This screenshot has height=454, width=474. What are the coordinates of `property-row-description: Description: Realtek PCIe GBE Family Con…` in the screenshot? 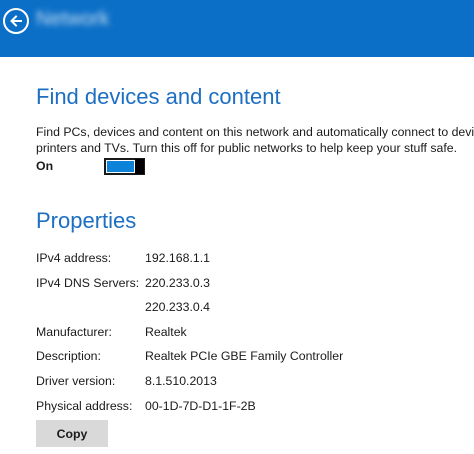 It's located at (251, 357).